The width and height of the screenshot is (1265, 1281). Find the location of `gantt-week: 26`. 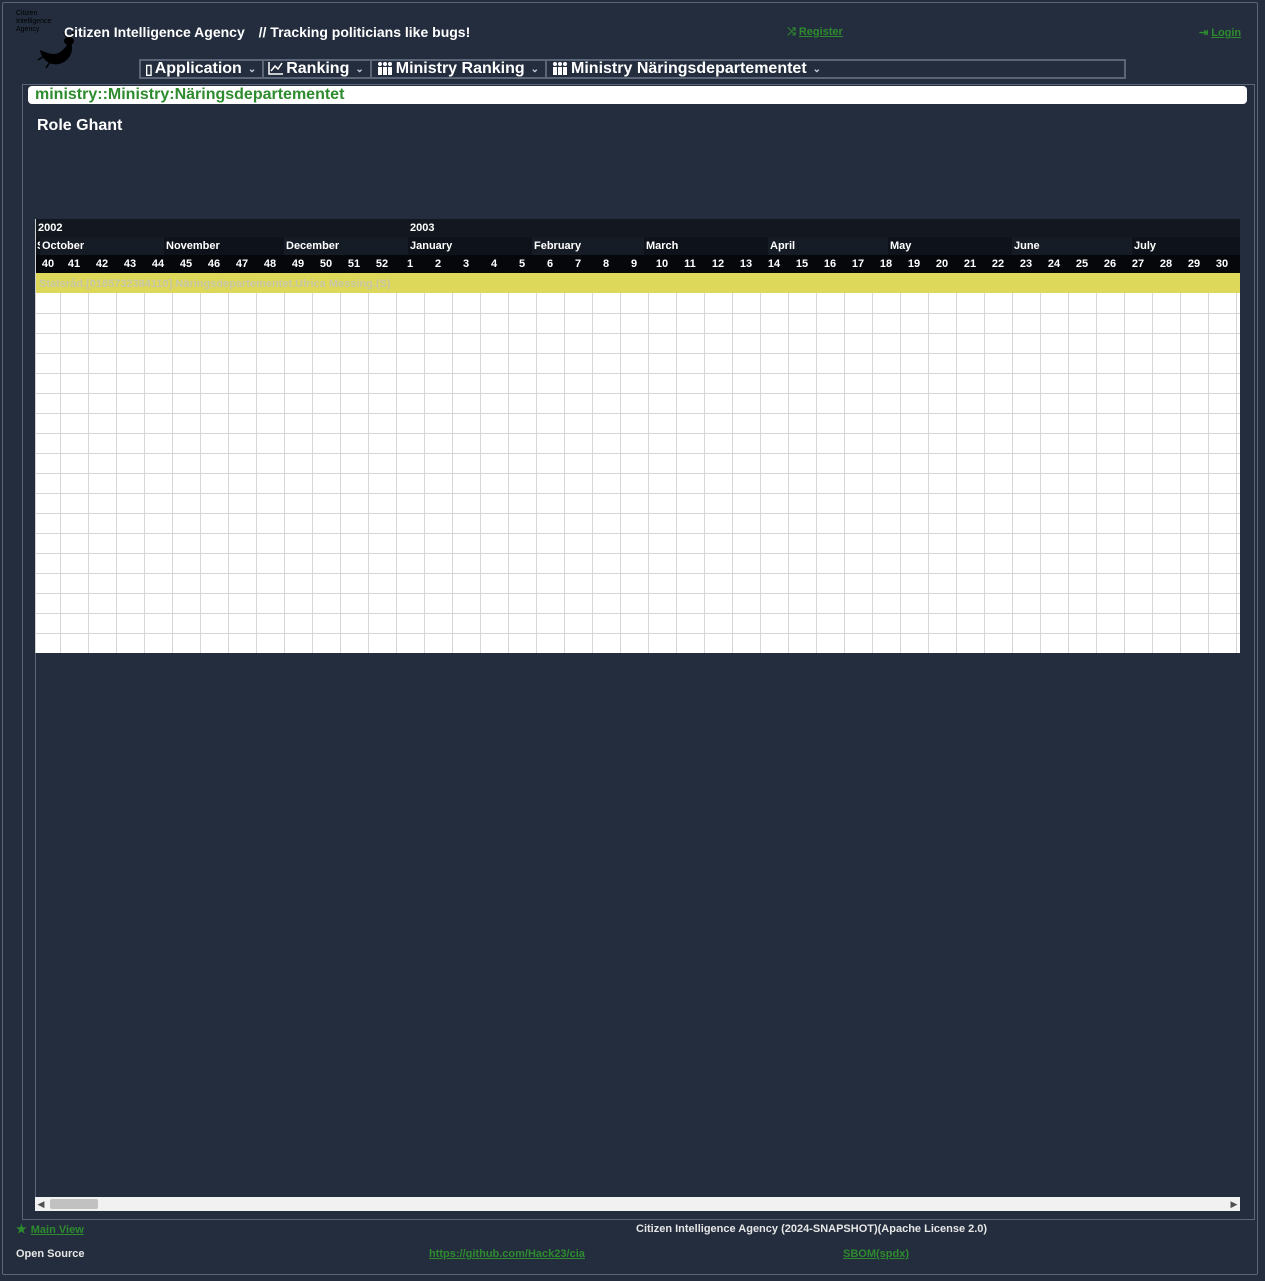

gantt-week: 26 is located at coordinates (1110, 264).